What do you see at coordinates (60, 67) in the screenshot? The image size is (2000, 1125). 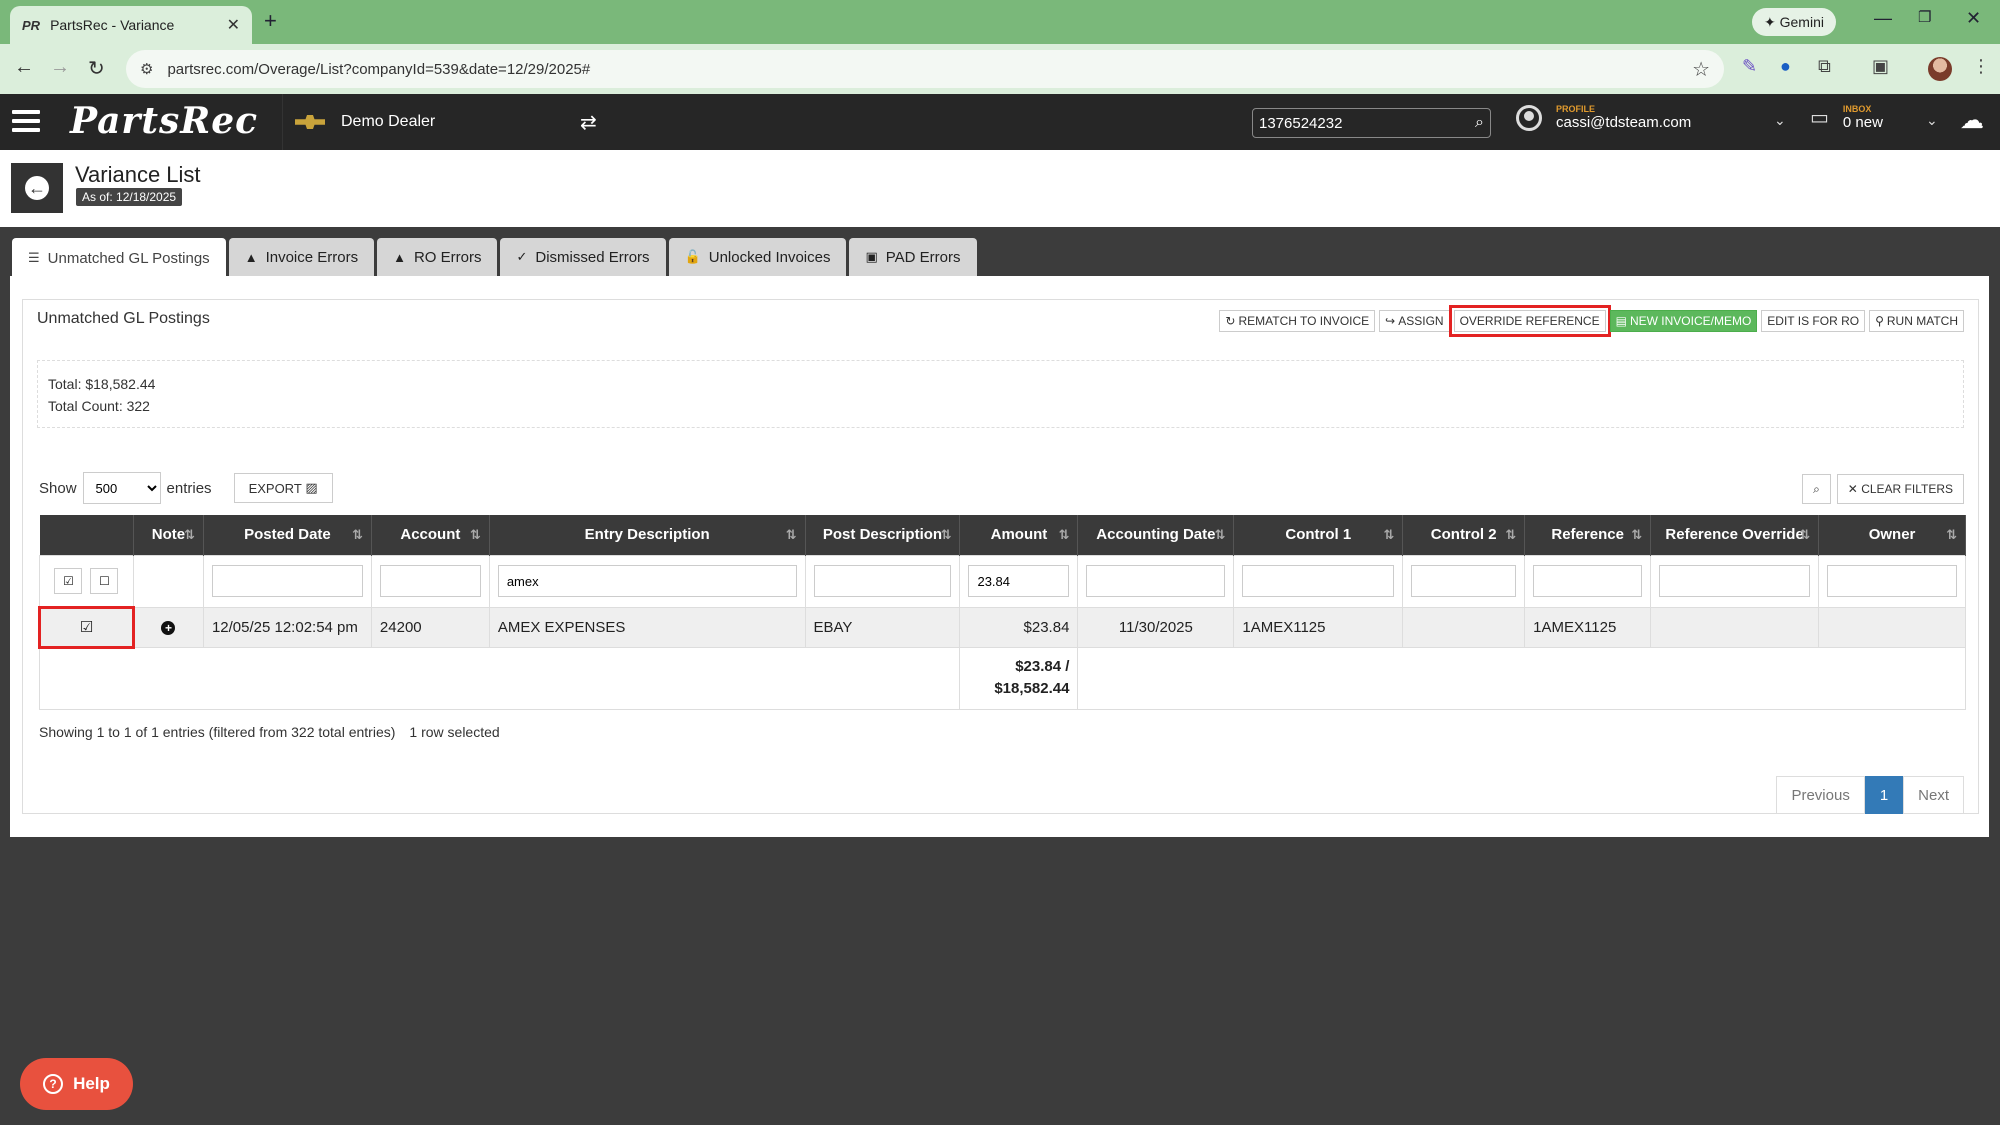 I see `forward-arrow-icon: →` at bounding box center [60, 67].